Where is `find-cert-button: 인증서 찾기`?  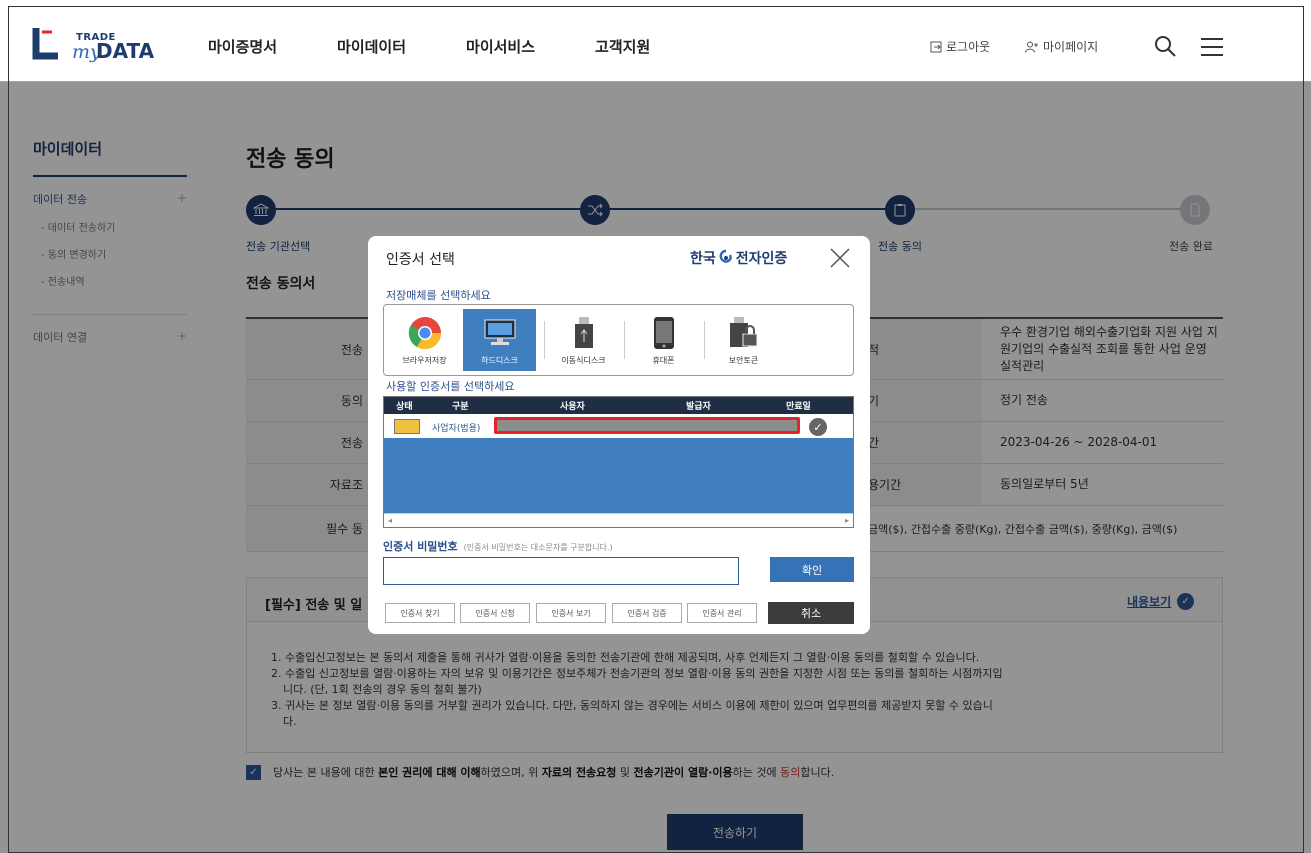
find-cert-button: 인증서 찾기 is located at coordinates (420, 613).